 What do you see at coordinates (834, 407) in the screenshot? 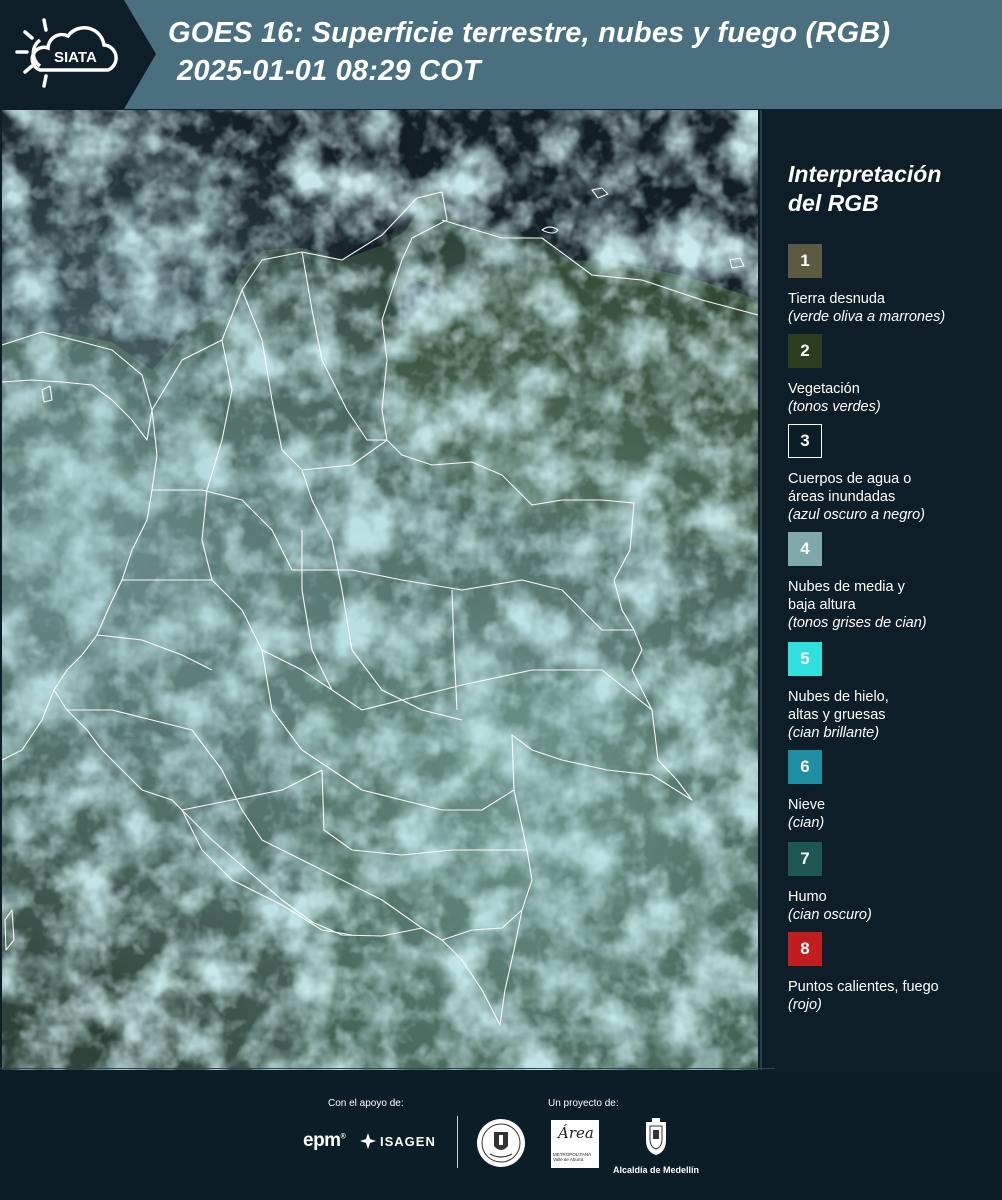
I see `legend-desc-2: (tonos verdes)` at bounding box center [834, 407].